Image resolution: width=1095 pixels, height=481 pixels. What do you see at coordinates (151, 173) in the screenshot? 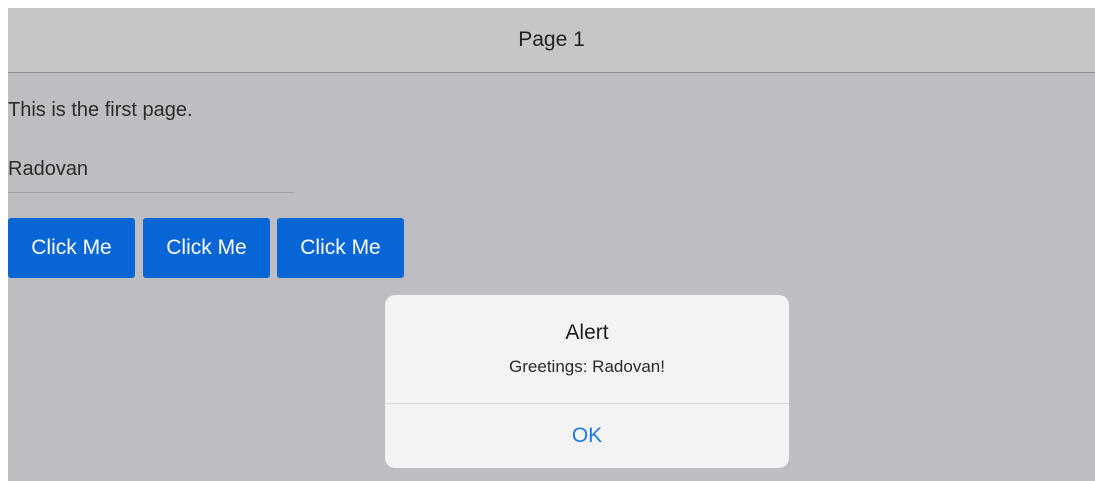
I see `name-input: Radovan` at bounding box center [151, 173].